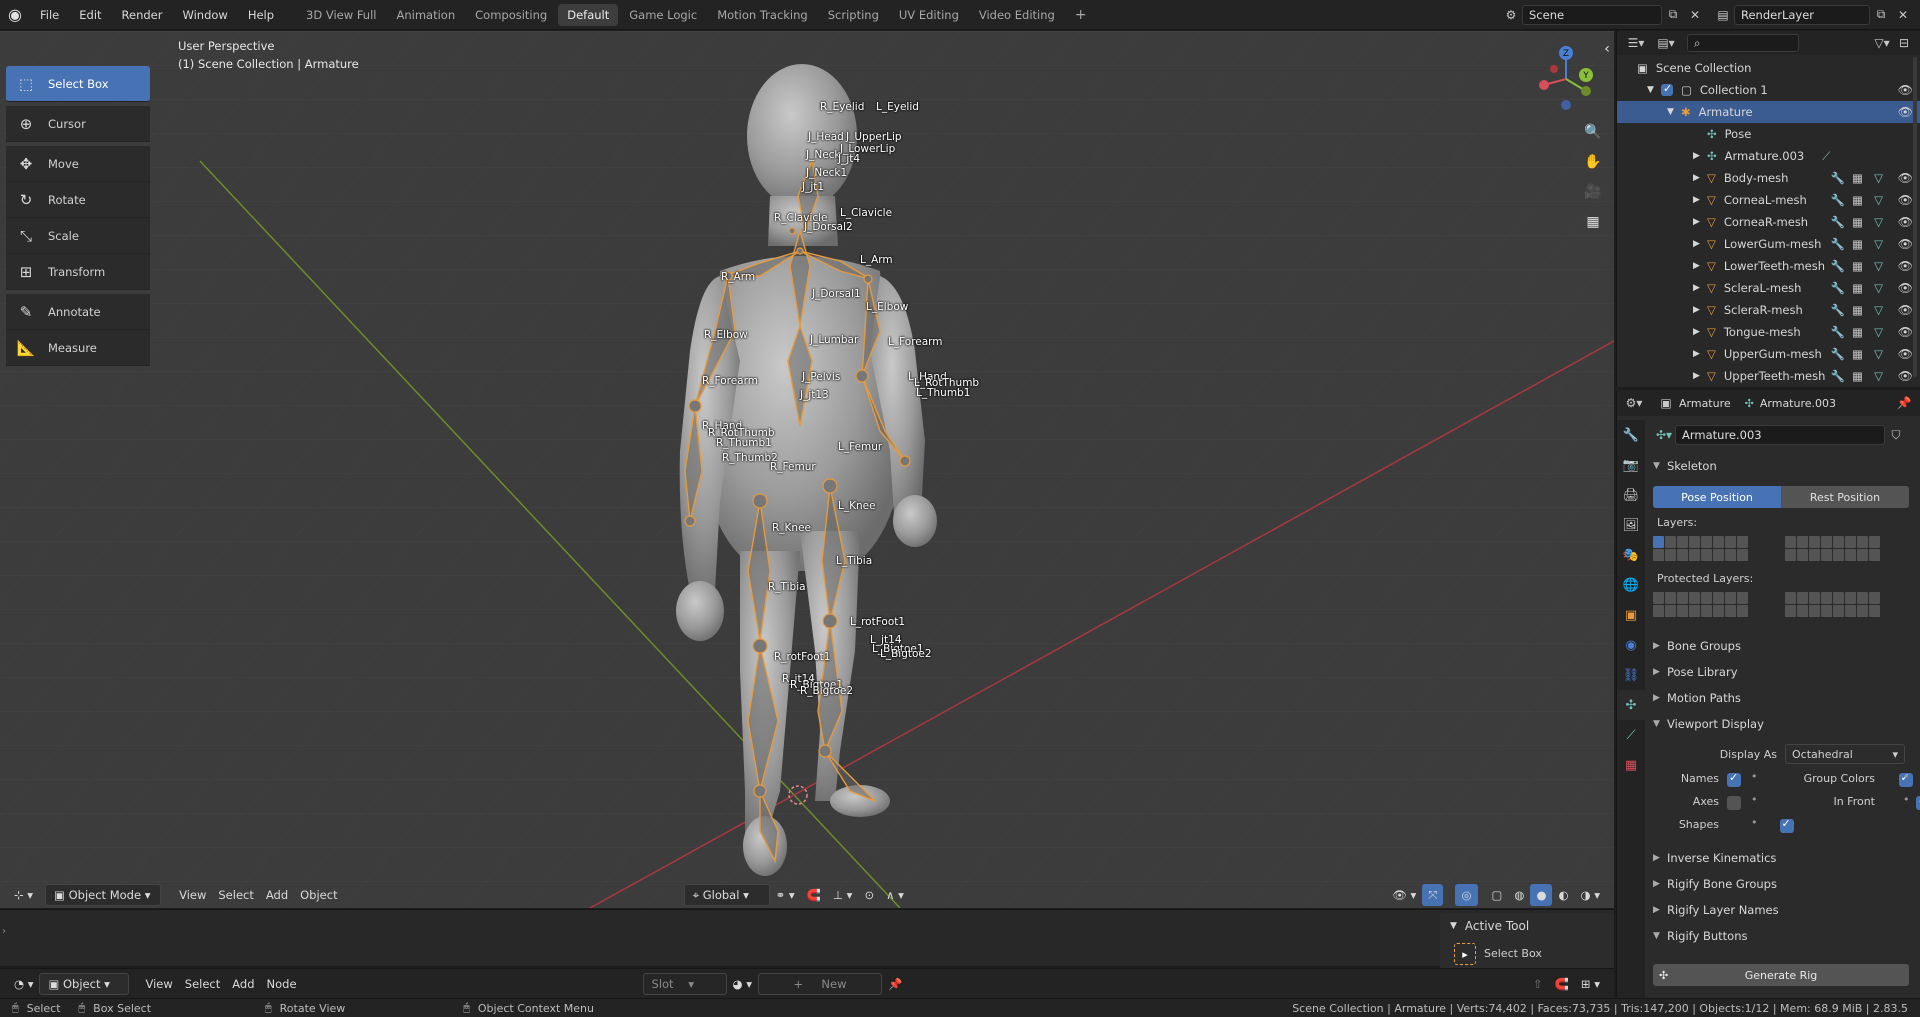 The width and height of the screenshot is (1920, 1017). Describe the element at coordinates (1511, 15) in the screenshot. I see `scene-icon: ⚙` at that location.